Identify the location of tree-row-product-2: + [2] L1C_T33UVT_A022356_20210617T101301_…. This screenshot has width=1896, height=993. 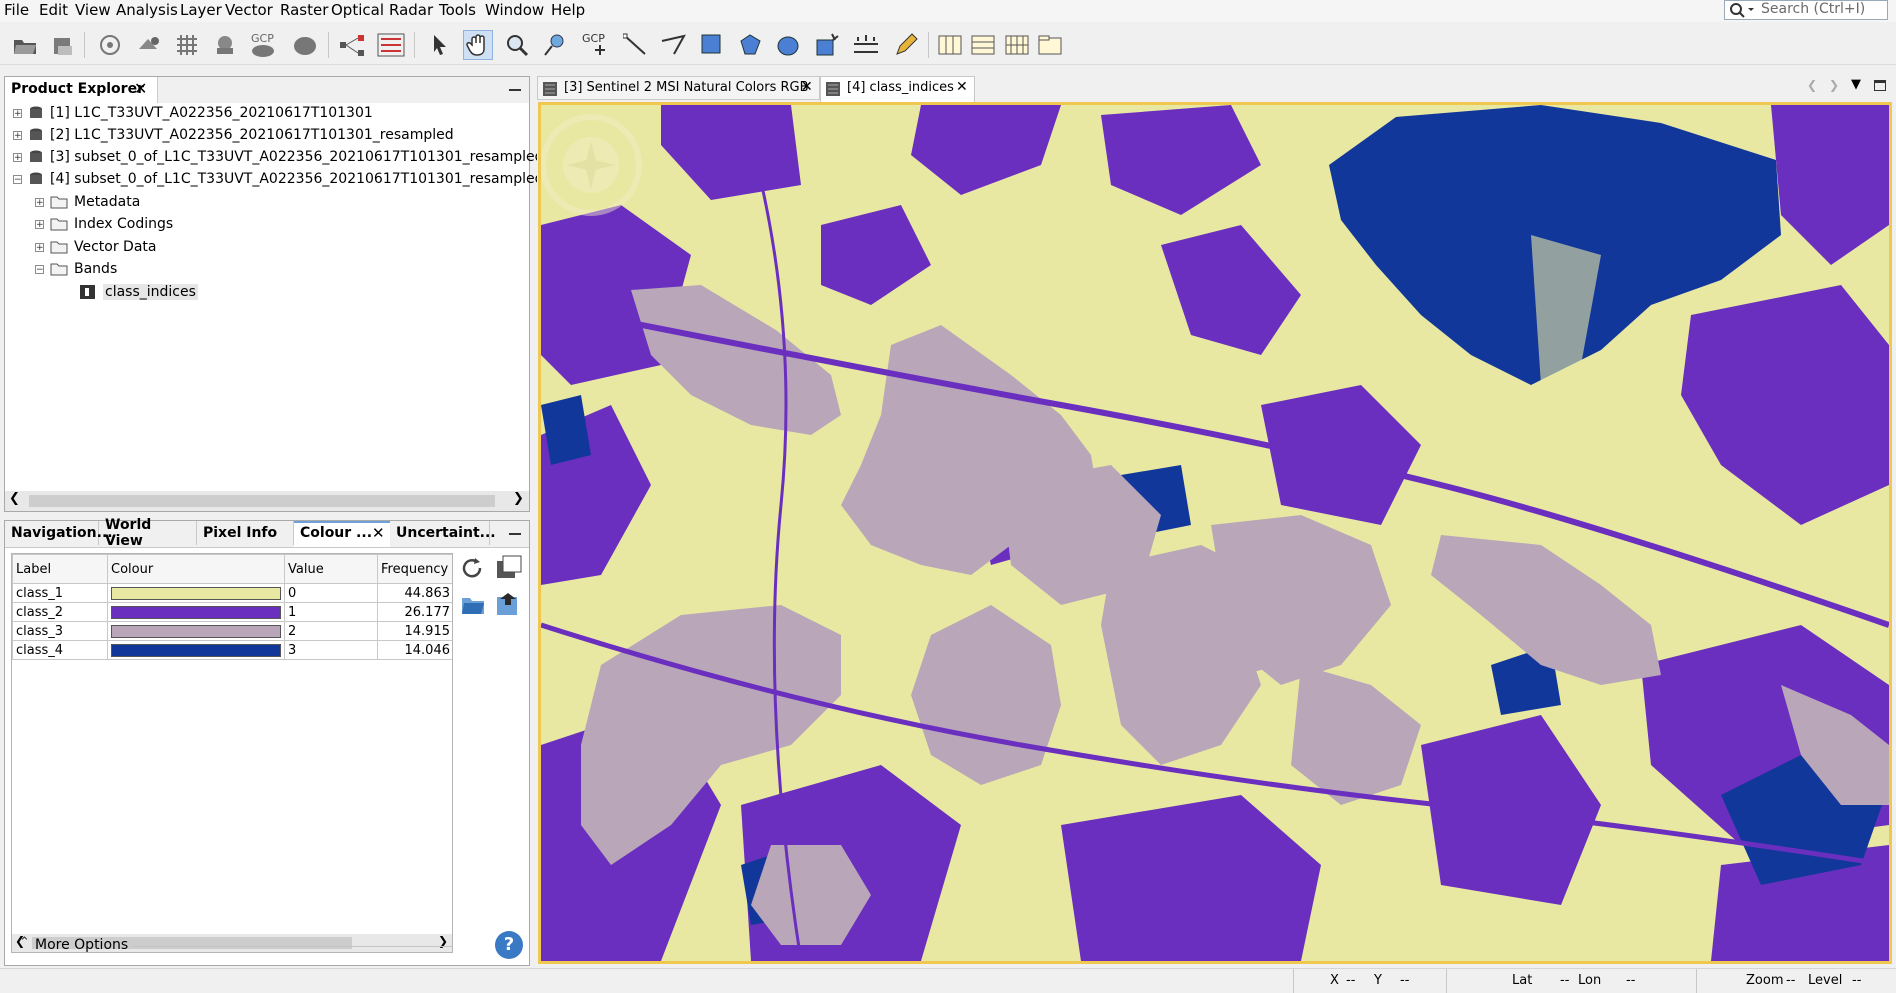
(233, 135).